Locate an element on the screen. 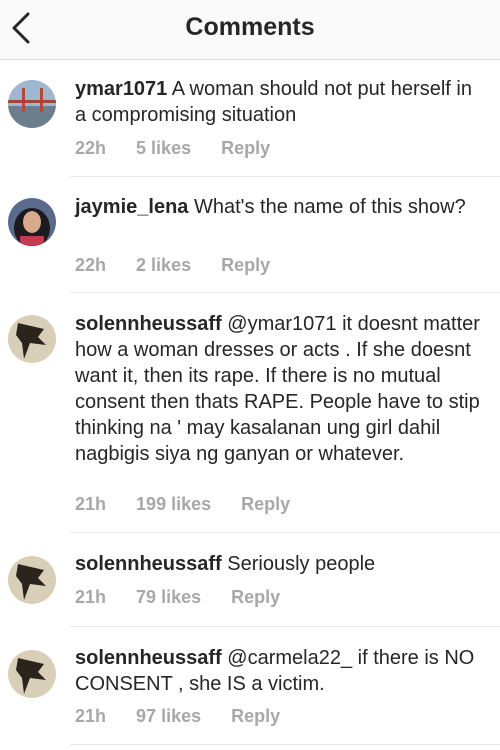  header-bar: Comments is located at coordinates (250, 30).